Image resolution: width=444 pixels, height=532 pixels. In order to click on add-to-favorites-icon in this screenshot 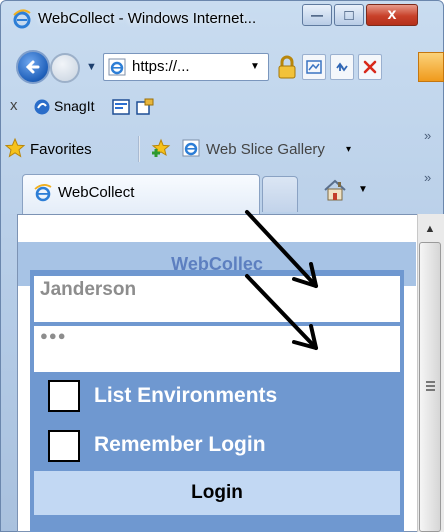, I will do `click(161, 148)`.